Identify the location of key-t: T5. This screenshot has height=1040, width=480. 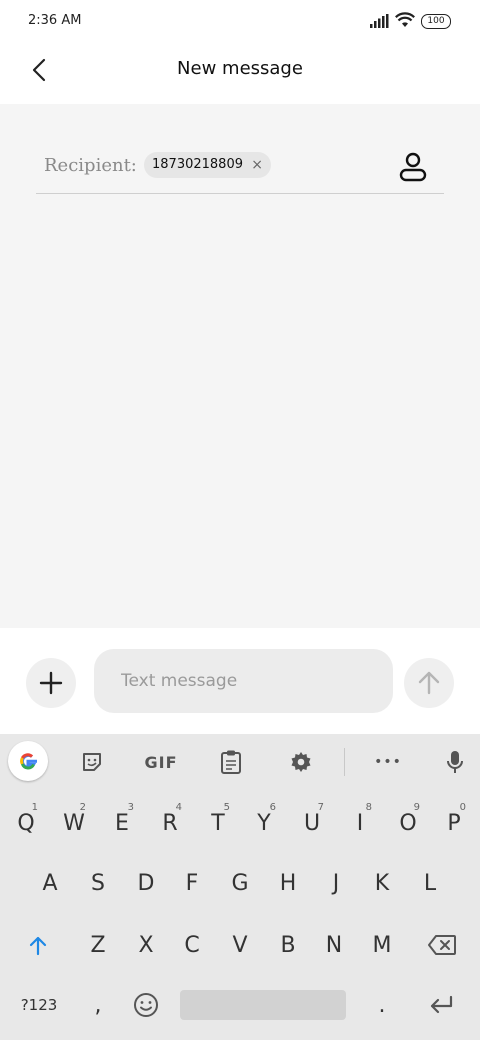
(218, 823).